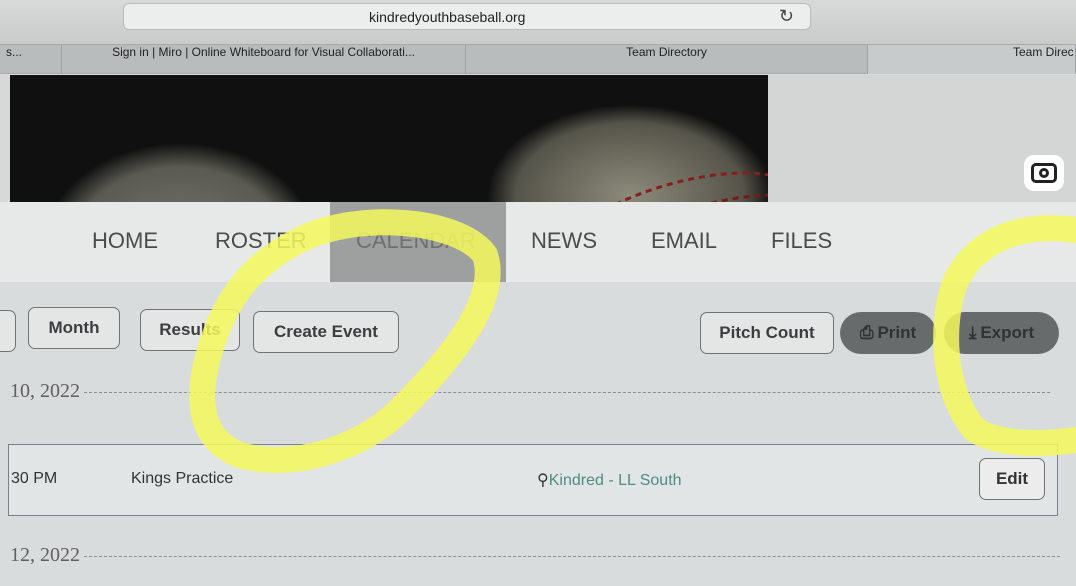 The height and width of the screenshot is (586, 1076). I want to click on view-toggle-button, so click(8, 331).